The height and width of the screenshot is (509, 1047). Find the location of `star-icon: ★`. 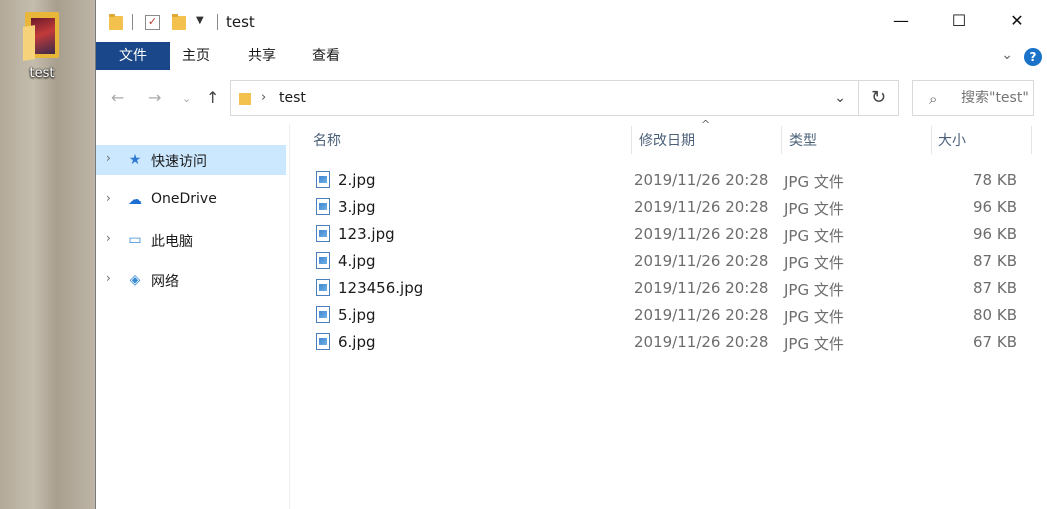

star-icon: ★ is located at coordinates (135, 160).